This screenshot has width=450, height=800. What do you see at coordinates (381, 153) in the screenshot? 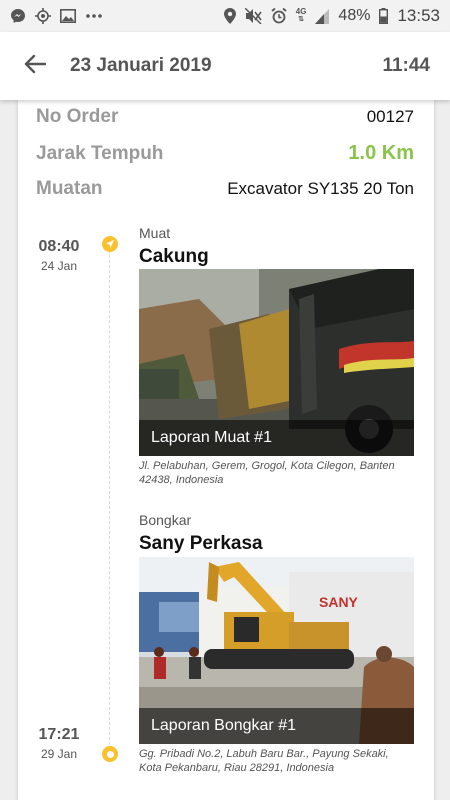
I see `distance-value: 1.0 Km` at bounding box center [381, 153].